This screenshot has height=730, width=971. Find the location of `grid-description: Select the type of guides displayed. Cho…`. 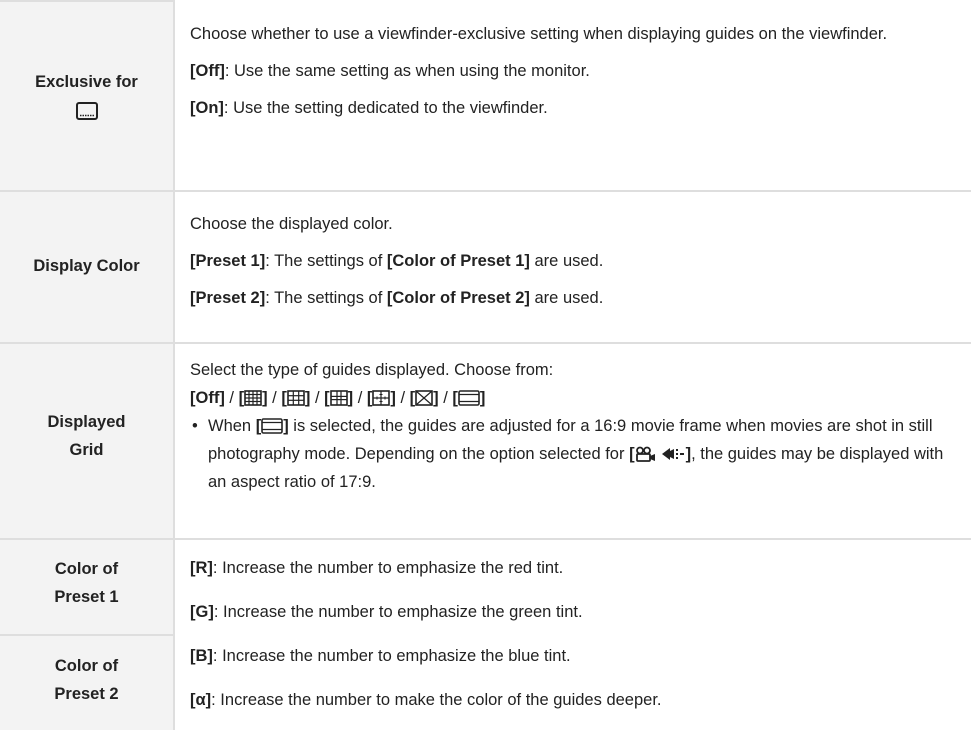

grid-description: Select the type of guides displayed. Cho… is located at coordinates (372, 370).